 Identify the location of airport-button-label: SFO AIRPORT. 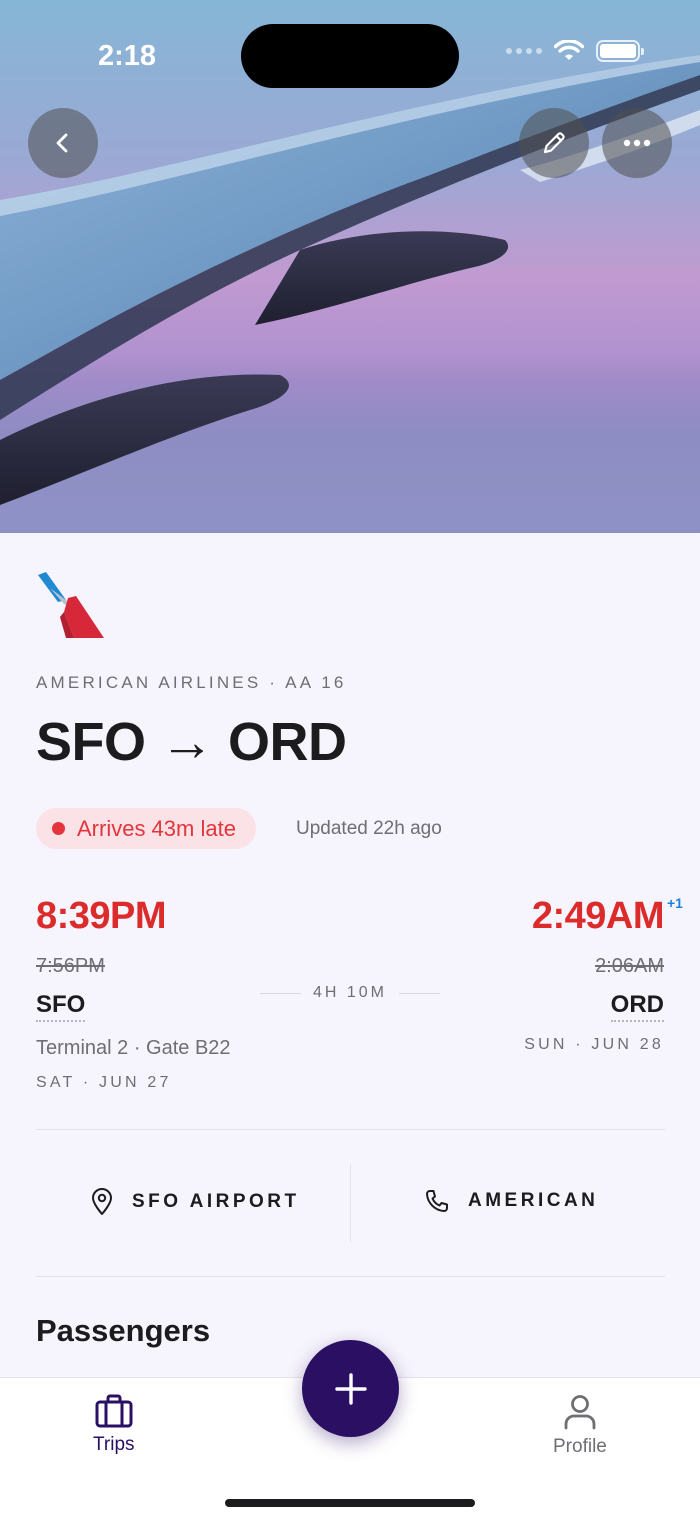
(216, 1201).